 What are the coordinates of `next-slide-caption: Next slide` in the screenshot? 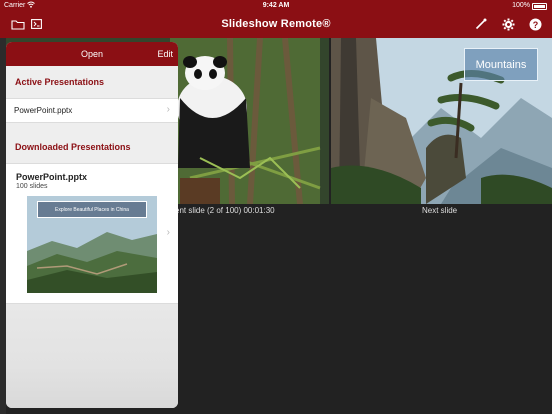 It's located at (440, 210).